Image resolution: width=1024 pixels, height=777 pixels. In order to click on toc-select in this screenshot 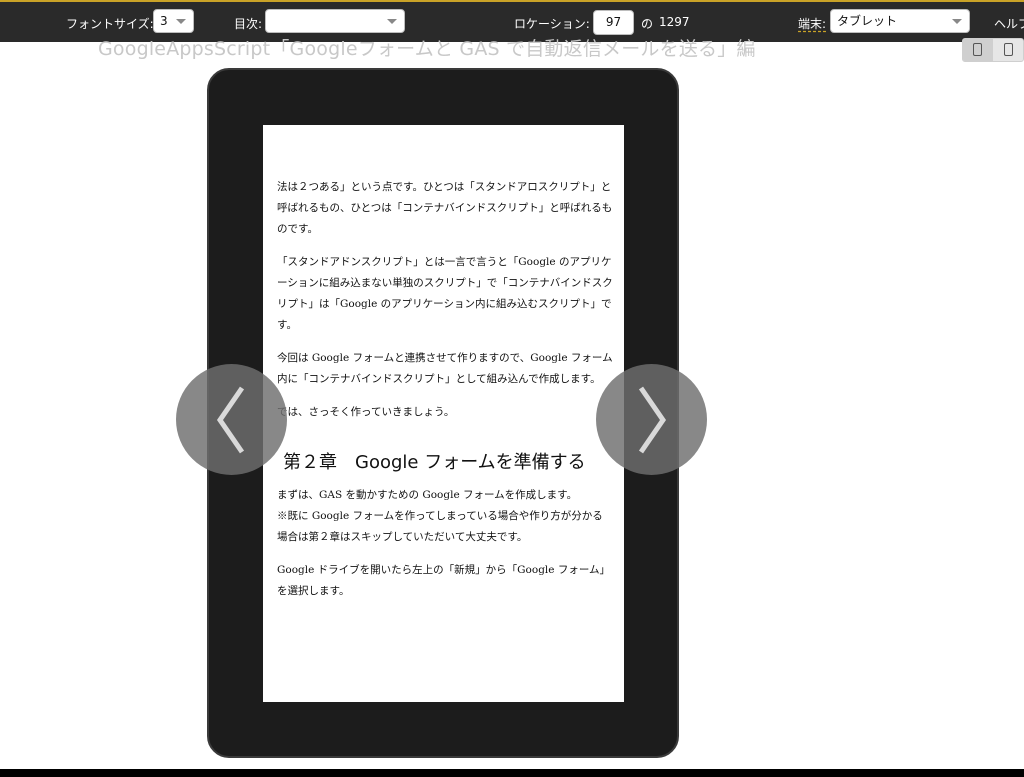, I will do `click(335, 21)`.